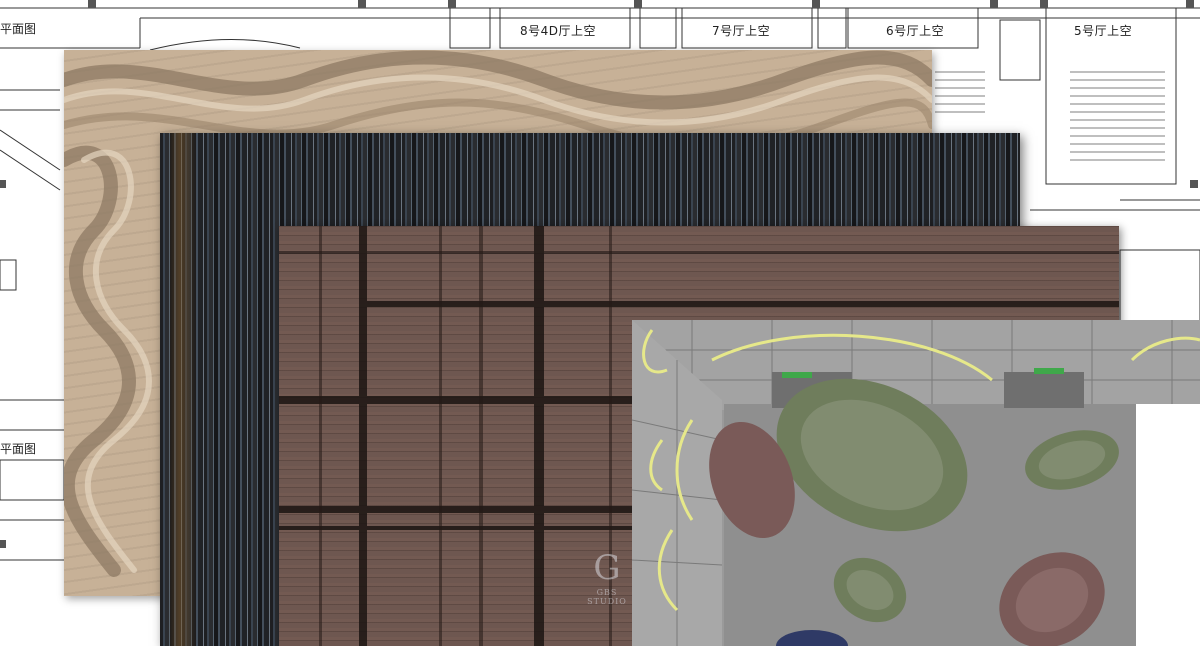 This screenshot has width=1200, height=646. Describe the element at coordinates (558, 31) in the screenshot. I see `hall-label-8: 8号4D厅上空` at that location.